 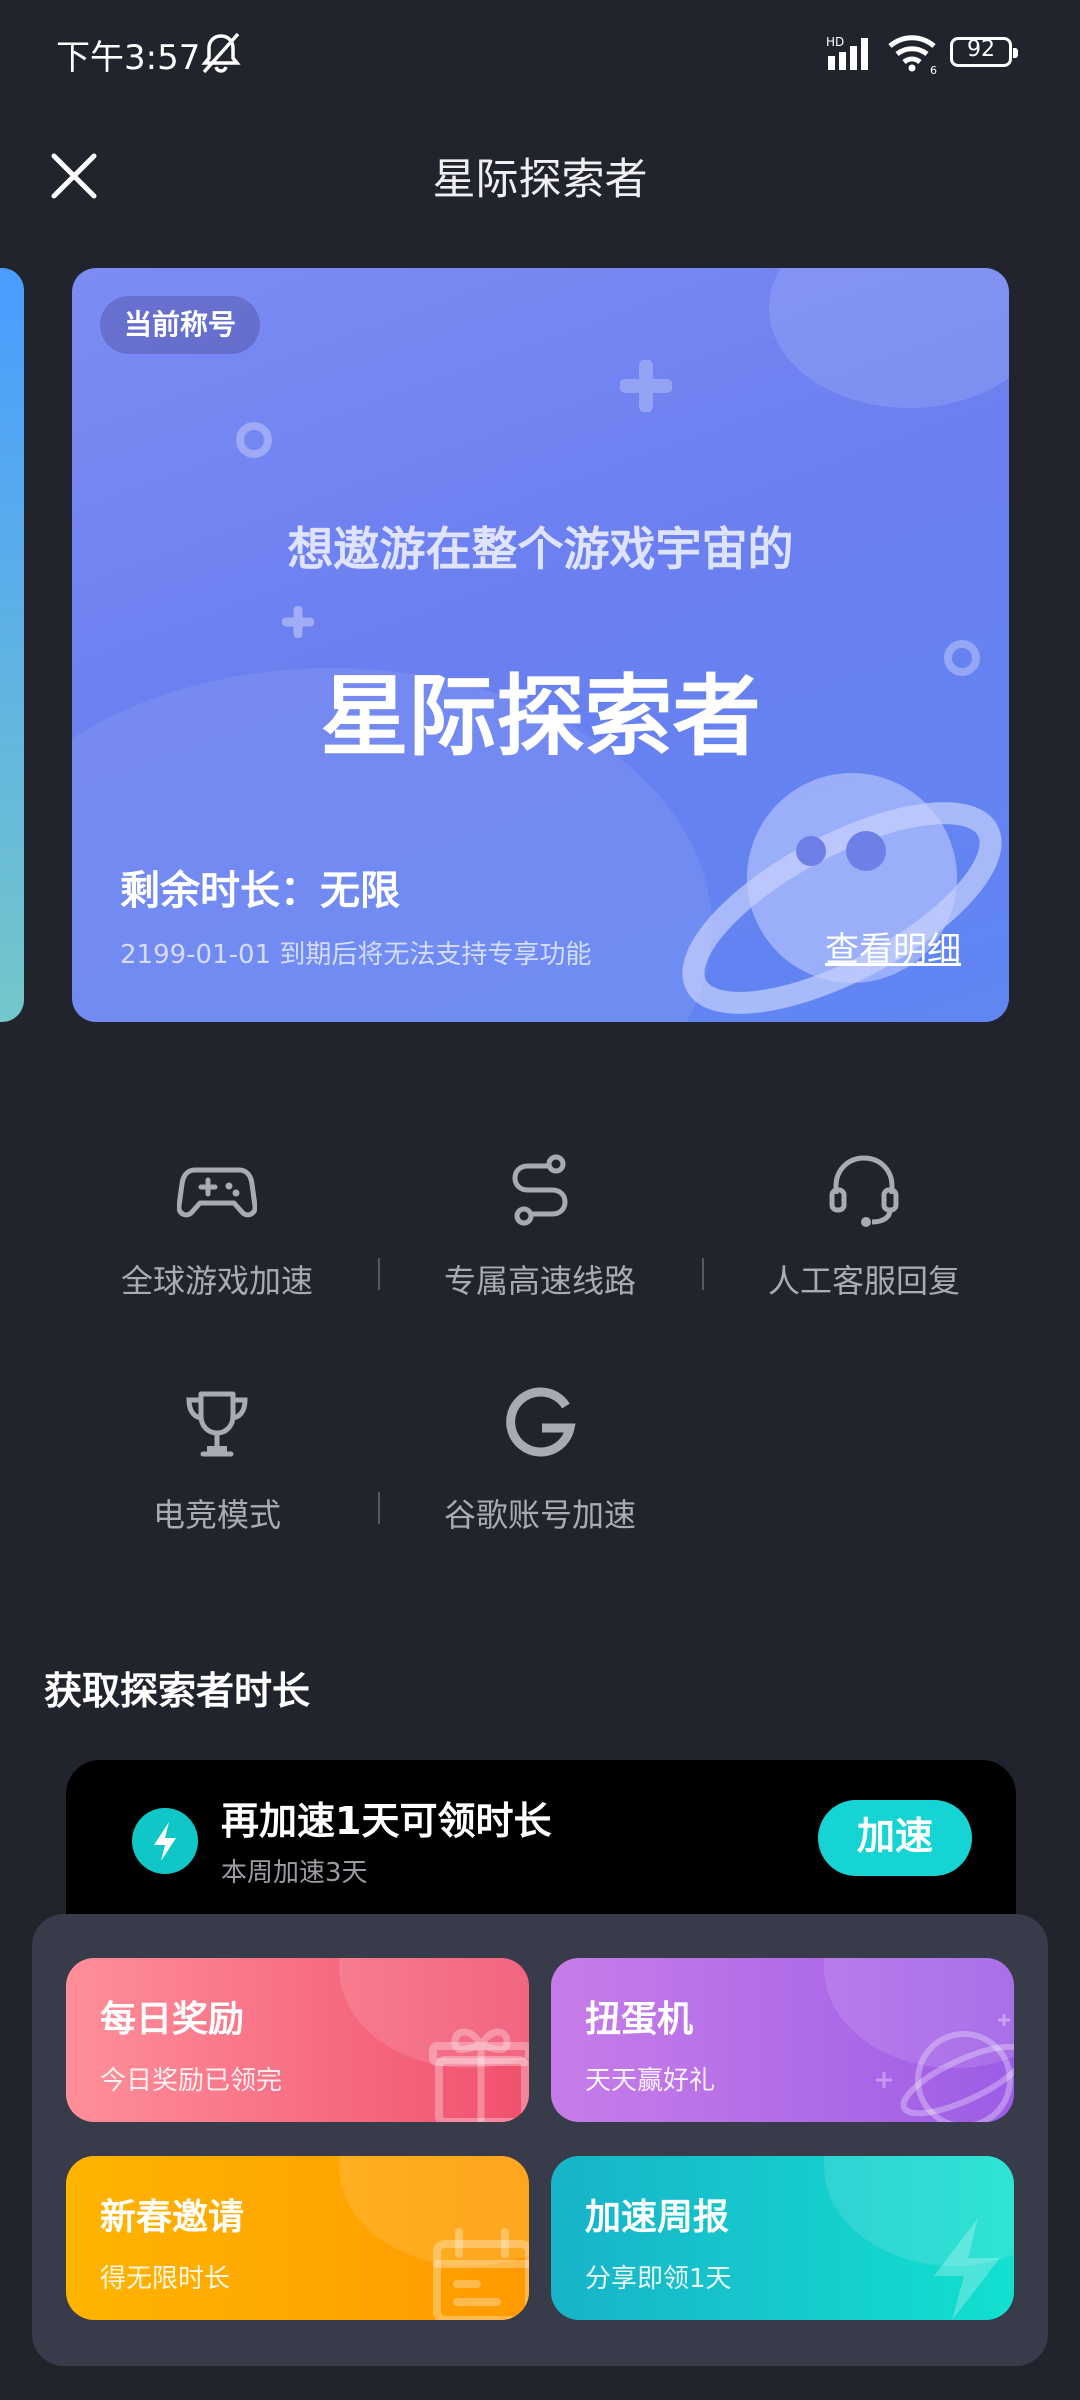 I want to click on previous-title-card, so click(x=12, y=645).